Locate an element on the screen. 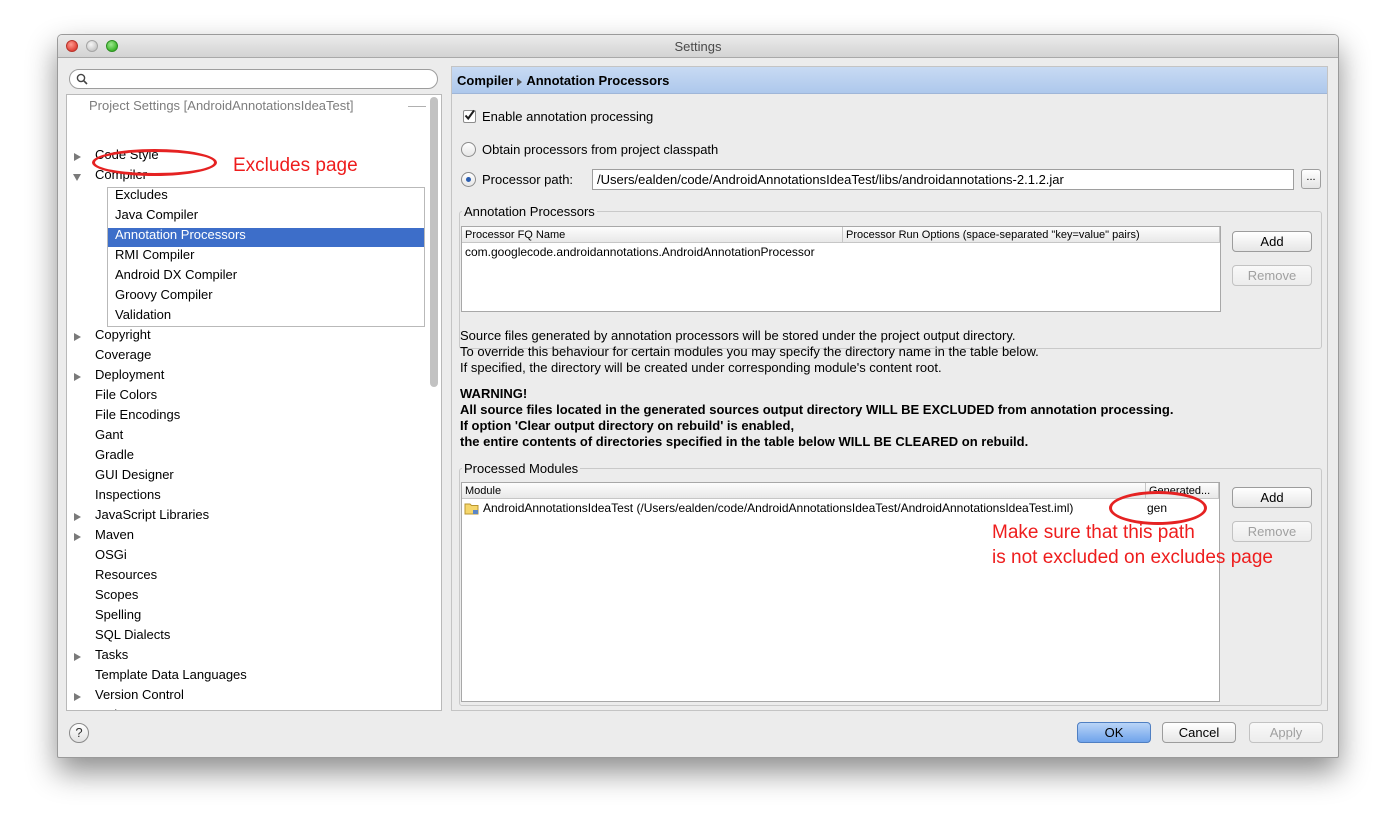 The width and height of the screenshot is (1394, 835). sidebar-item-android-dx-compiler: Android DX Compiler is located at coordinates (176, 275).